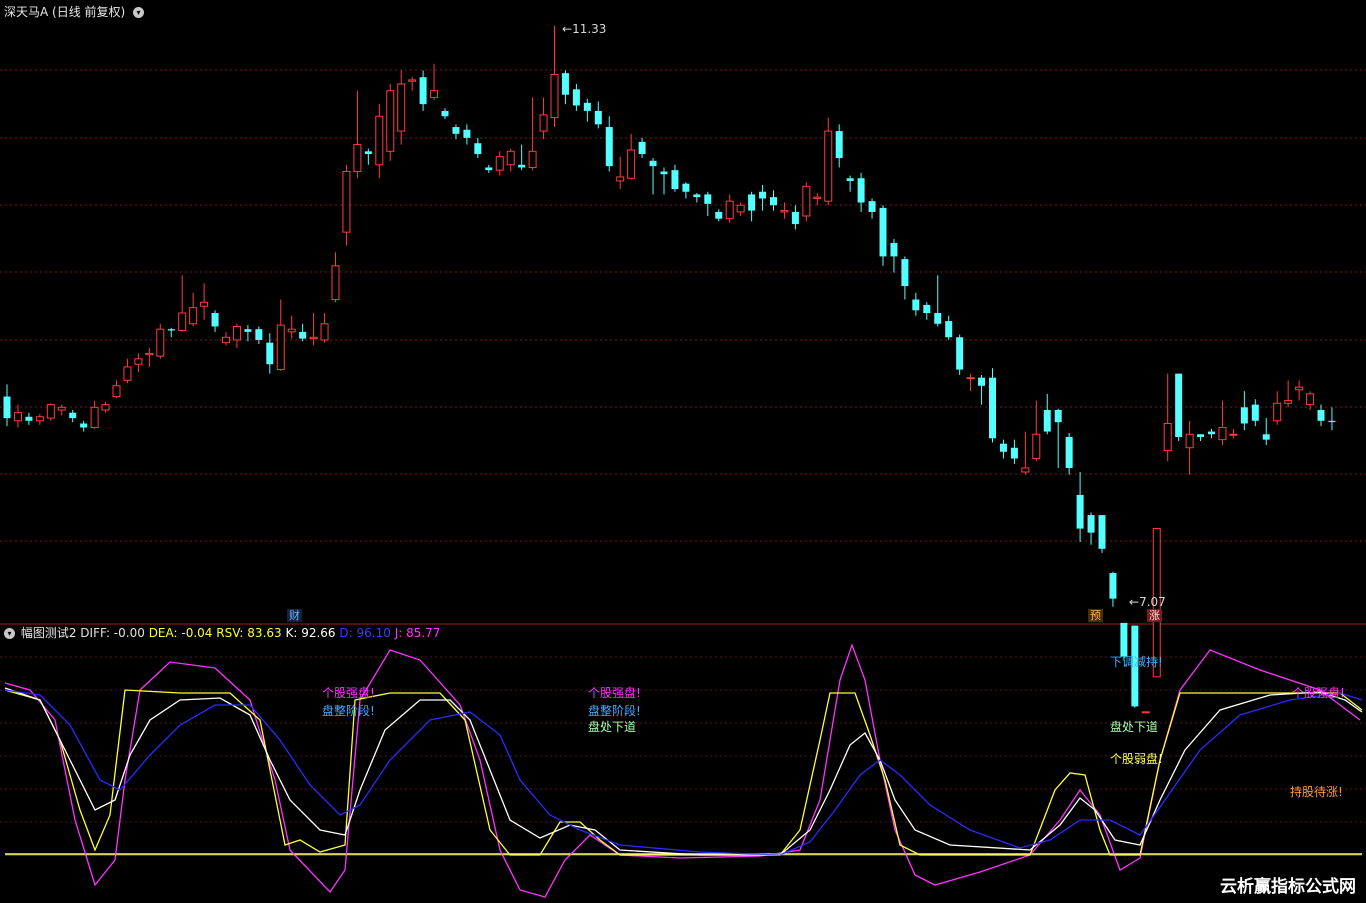  Describe the element at coordinates (1134, 727) in the screenshot. I see `signal-downtrend-2: 盘处下道` at that location.